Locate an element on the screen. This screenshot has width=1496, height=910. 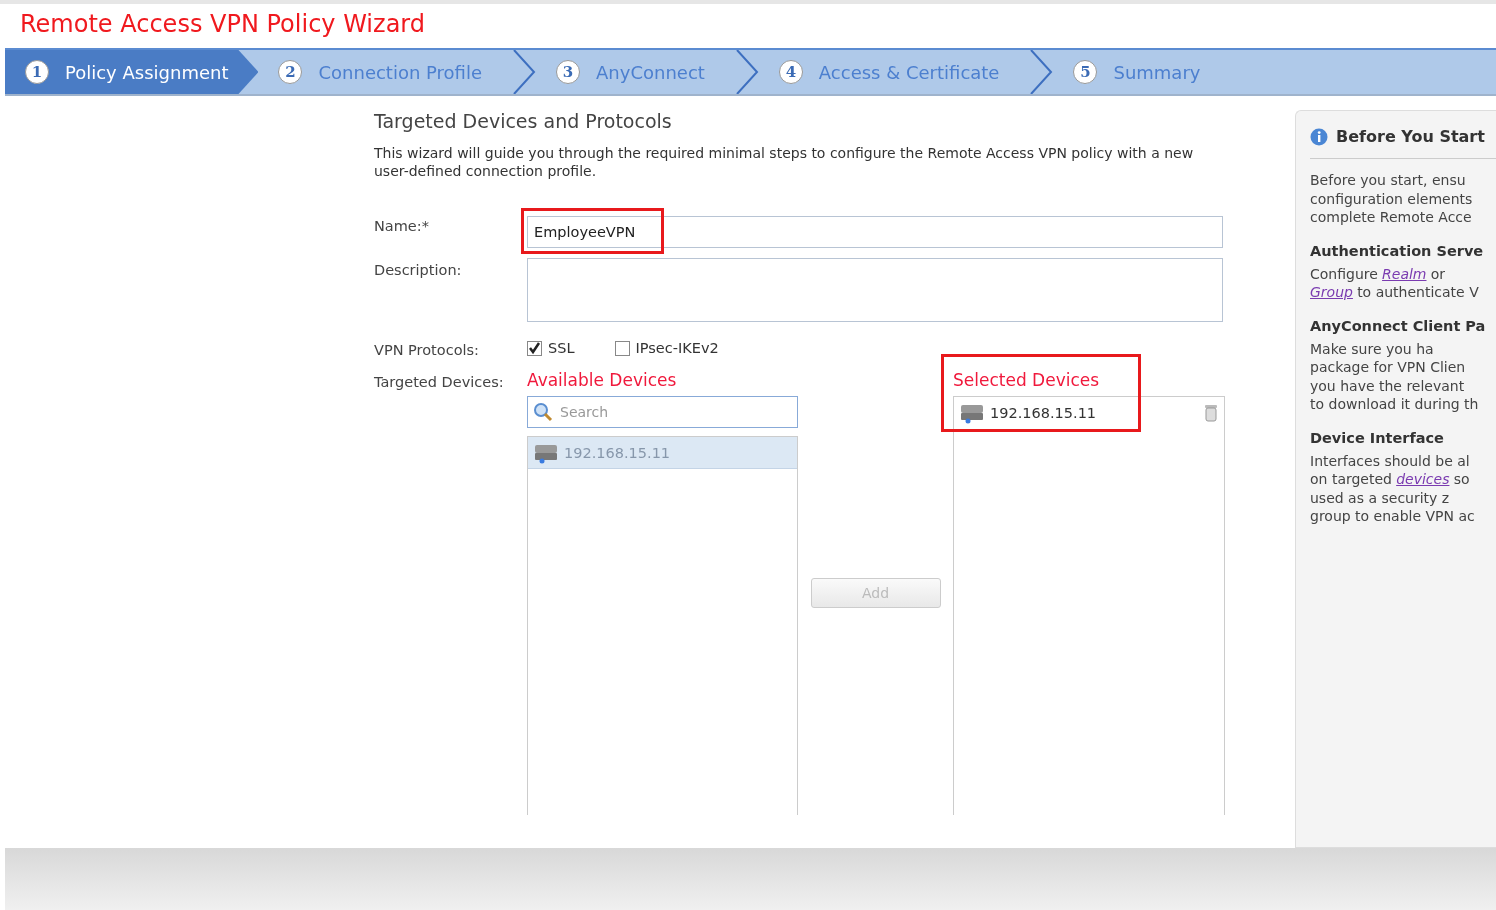
panel-heading: Authentication Serve is located at coordinates (1397, 250).